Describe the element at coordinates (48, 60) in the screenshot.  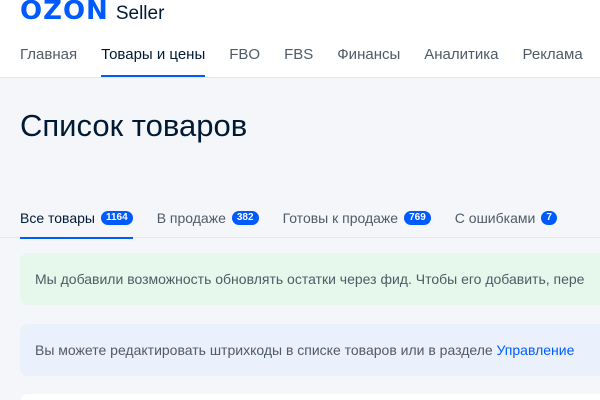
I see `nav-item-home: Главная` at that location.